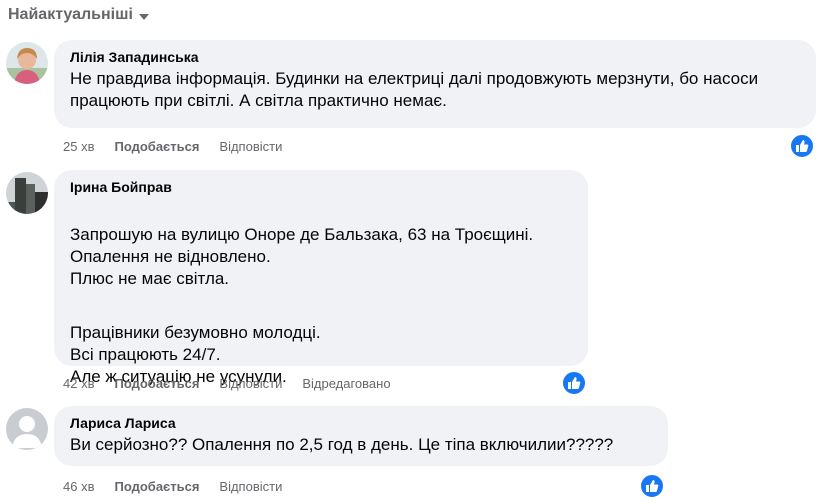 This screenshot has height=503, width=818. What do you see at coordinates (78, 487) in the screenshot?
I see `comment-time: 46 хв` at bounding box center [78, 487].